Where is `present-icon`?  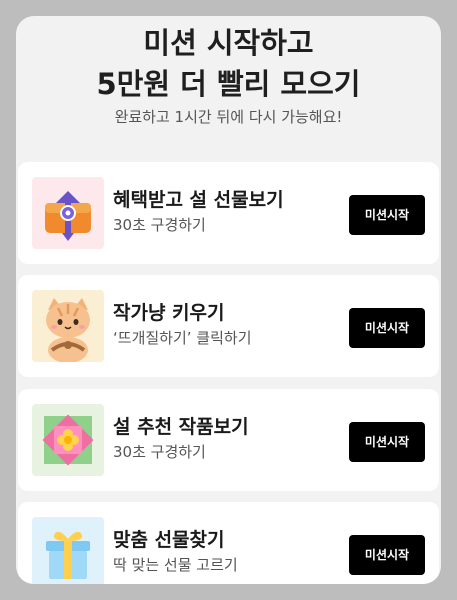 present-icon is located at coordinates (68, 550).